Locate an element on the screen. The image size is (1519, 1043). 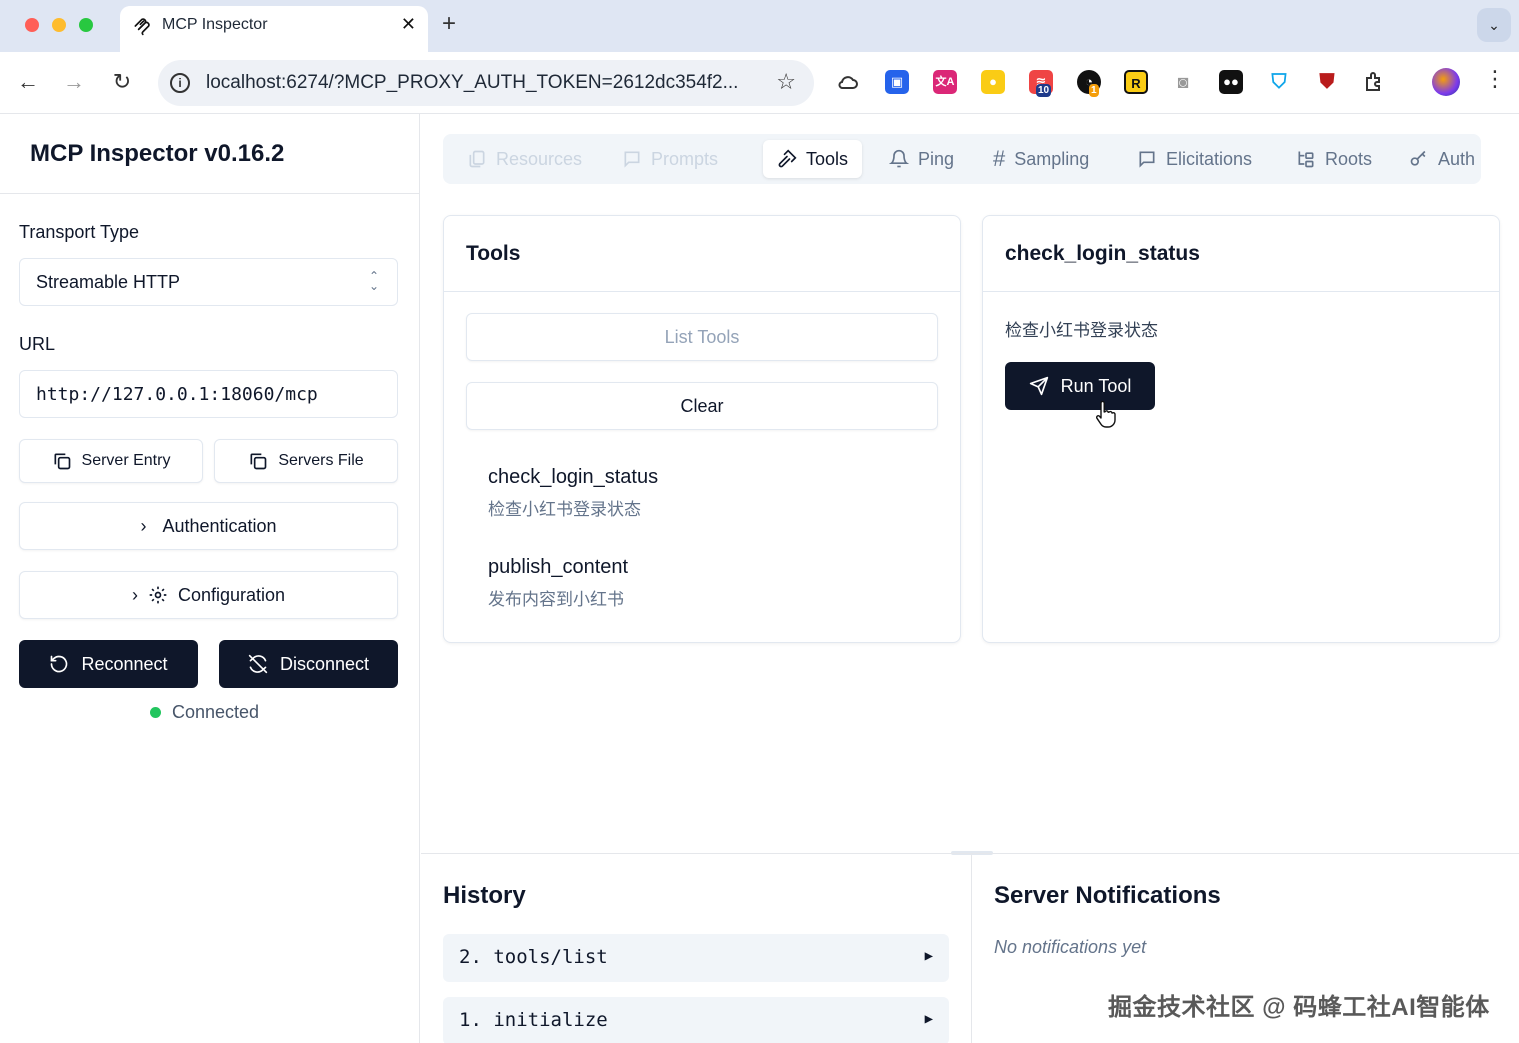
clear-button: Clear is located at coordinates (702, 406).